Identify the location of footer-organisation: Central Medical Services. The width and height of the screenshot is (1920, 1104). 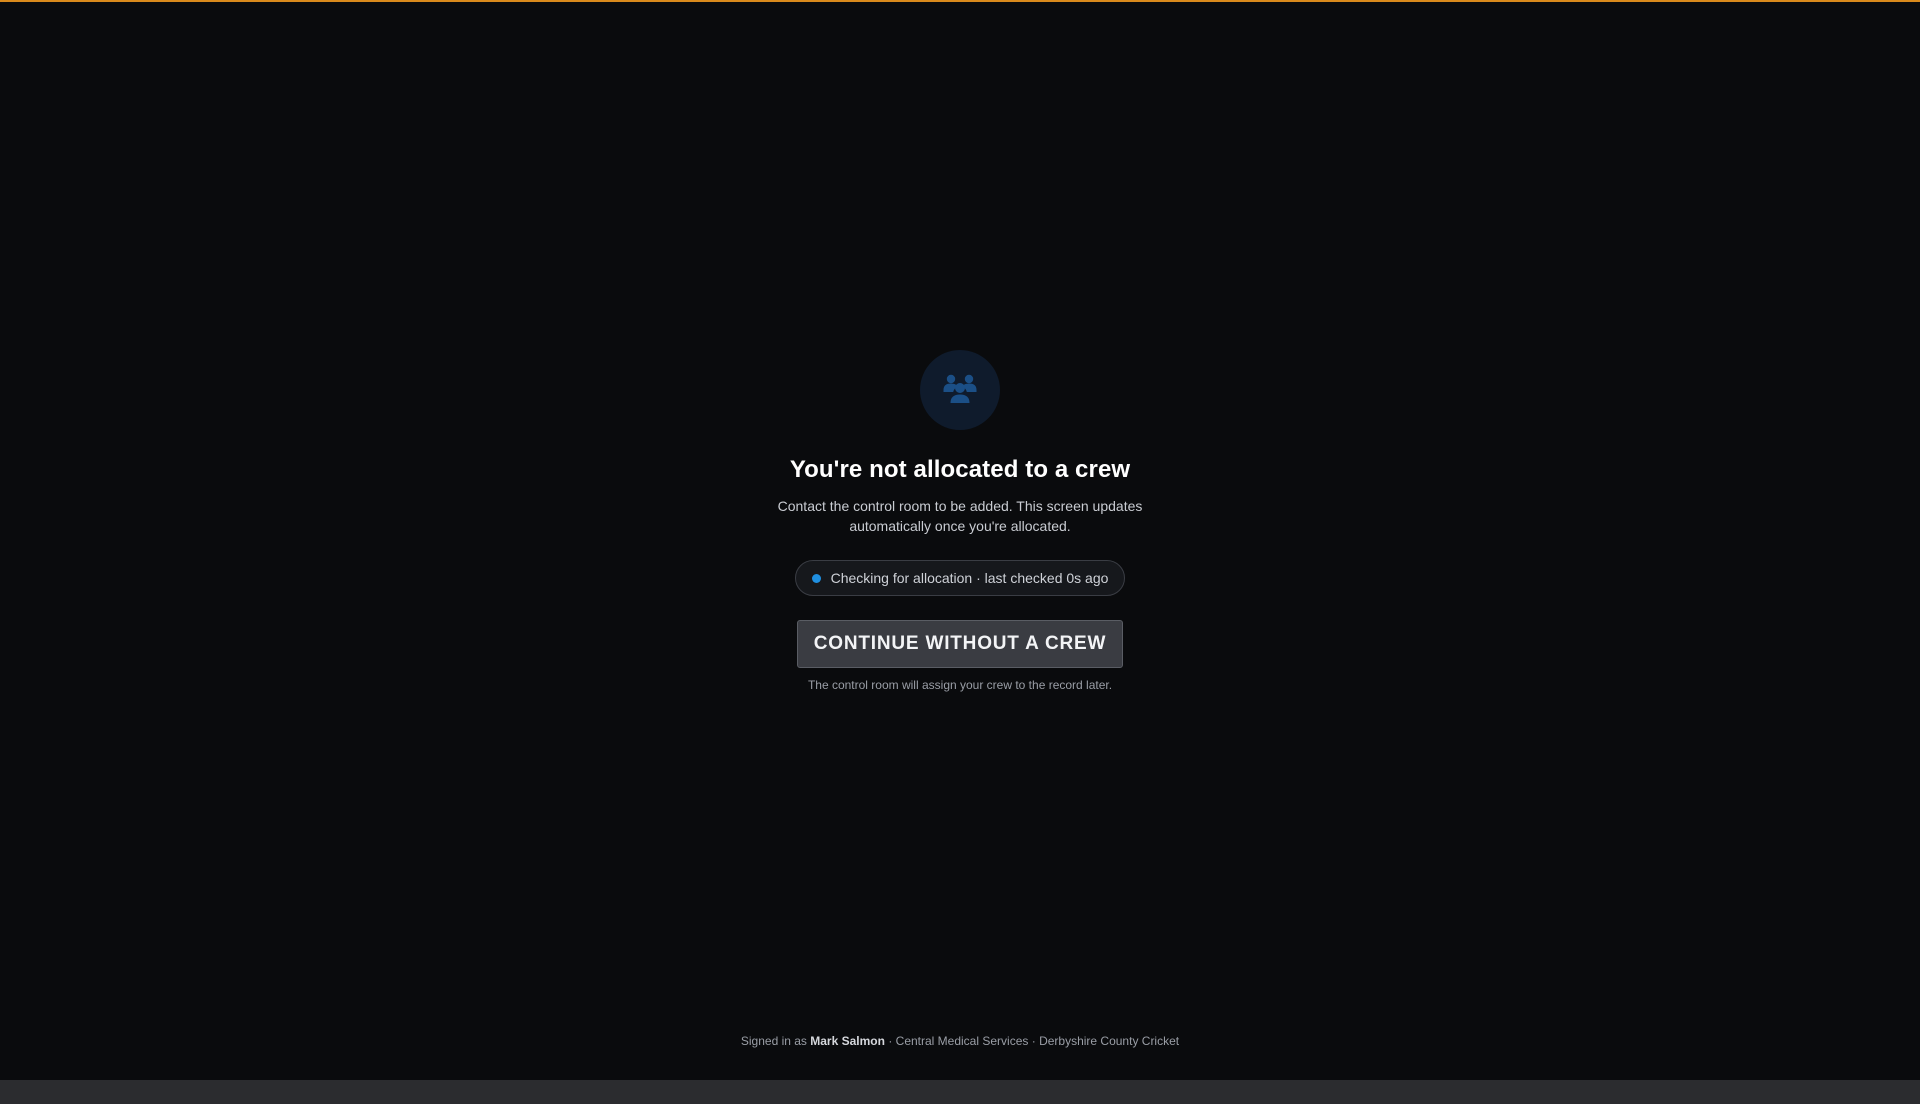
(962, 1041).